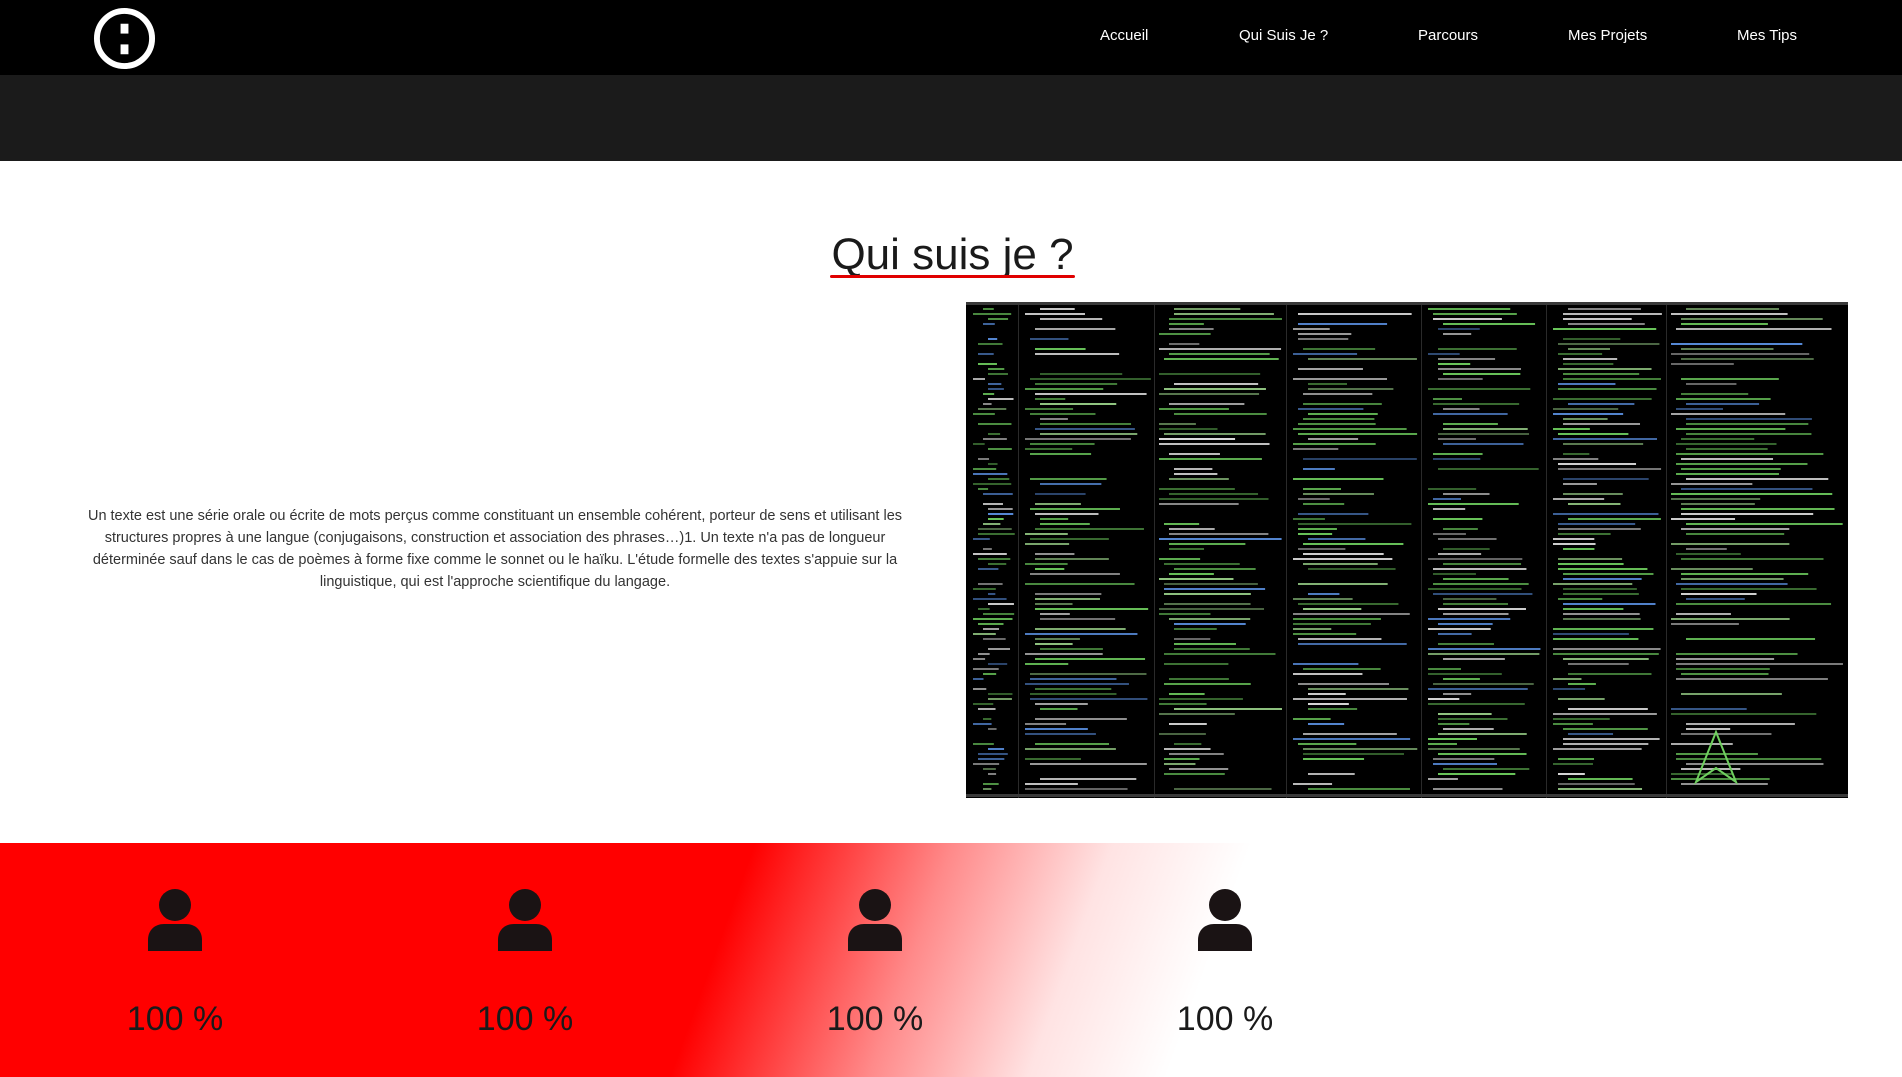 Image resolution: width=1902 pixels, height=1077 pixels. What do you see at coordinates (1607, 36) in the screenshot?
I see `nav-link-mes-projets: Mes Projets` at bounding box center [1607, 36].